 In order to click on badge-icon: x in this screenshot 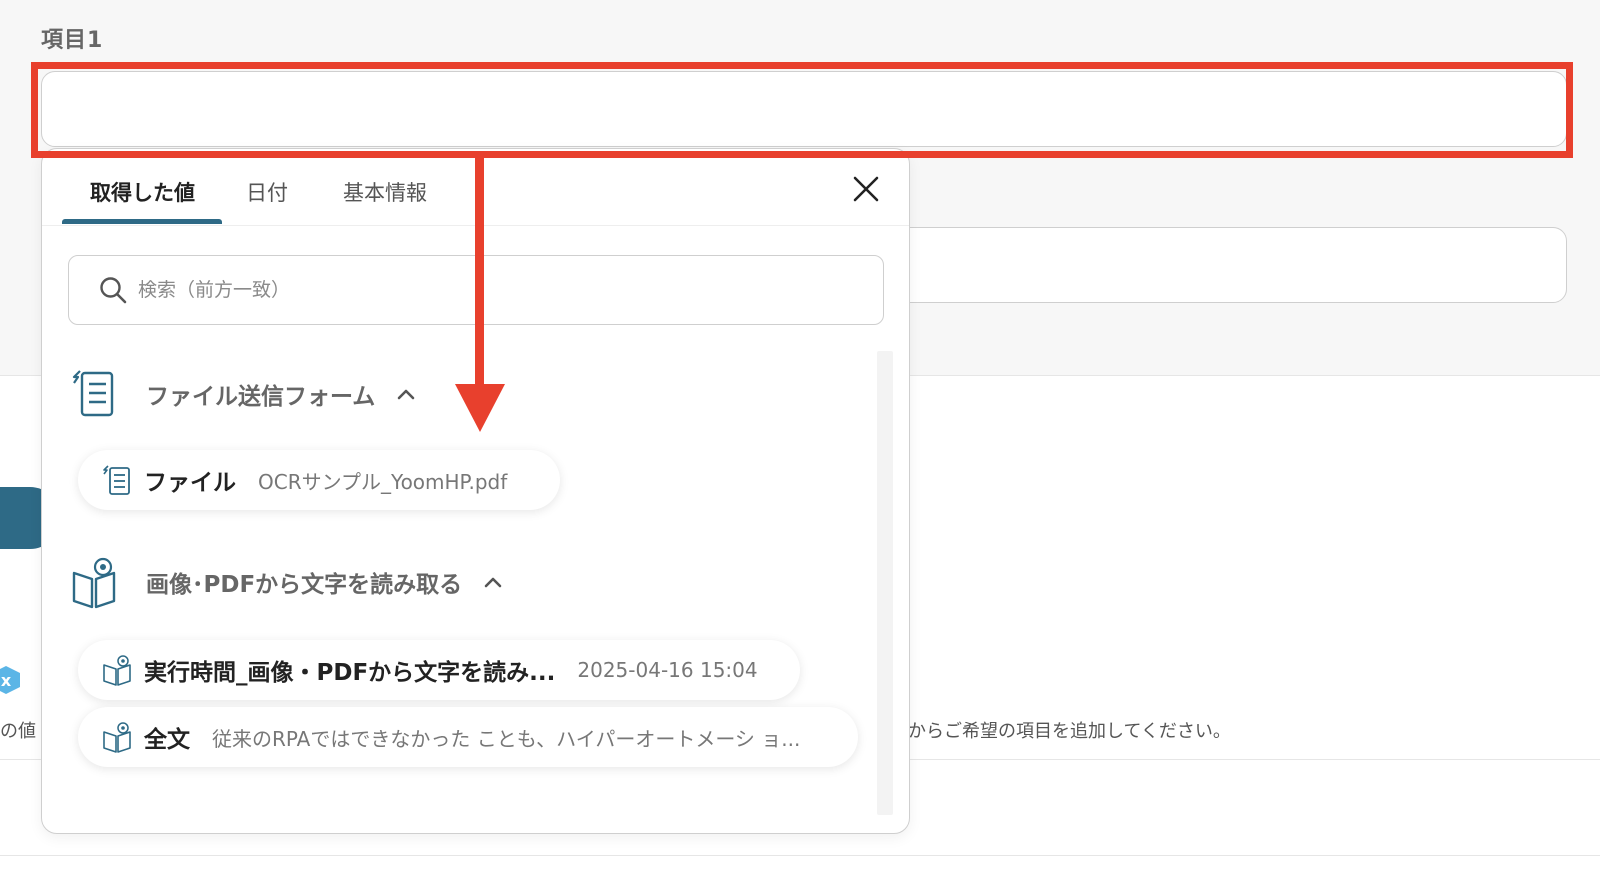, I will do `click(10, 680)`.